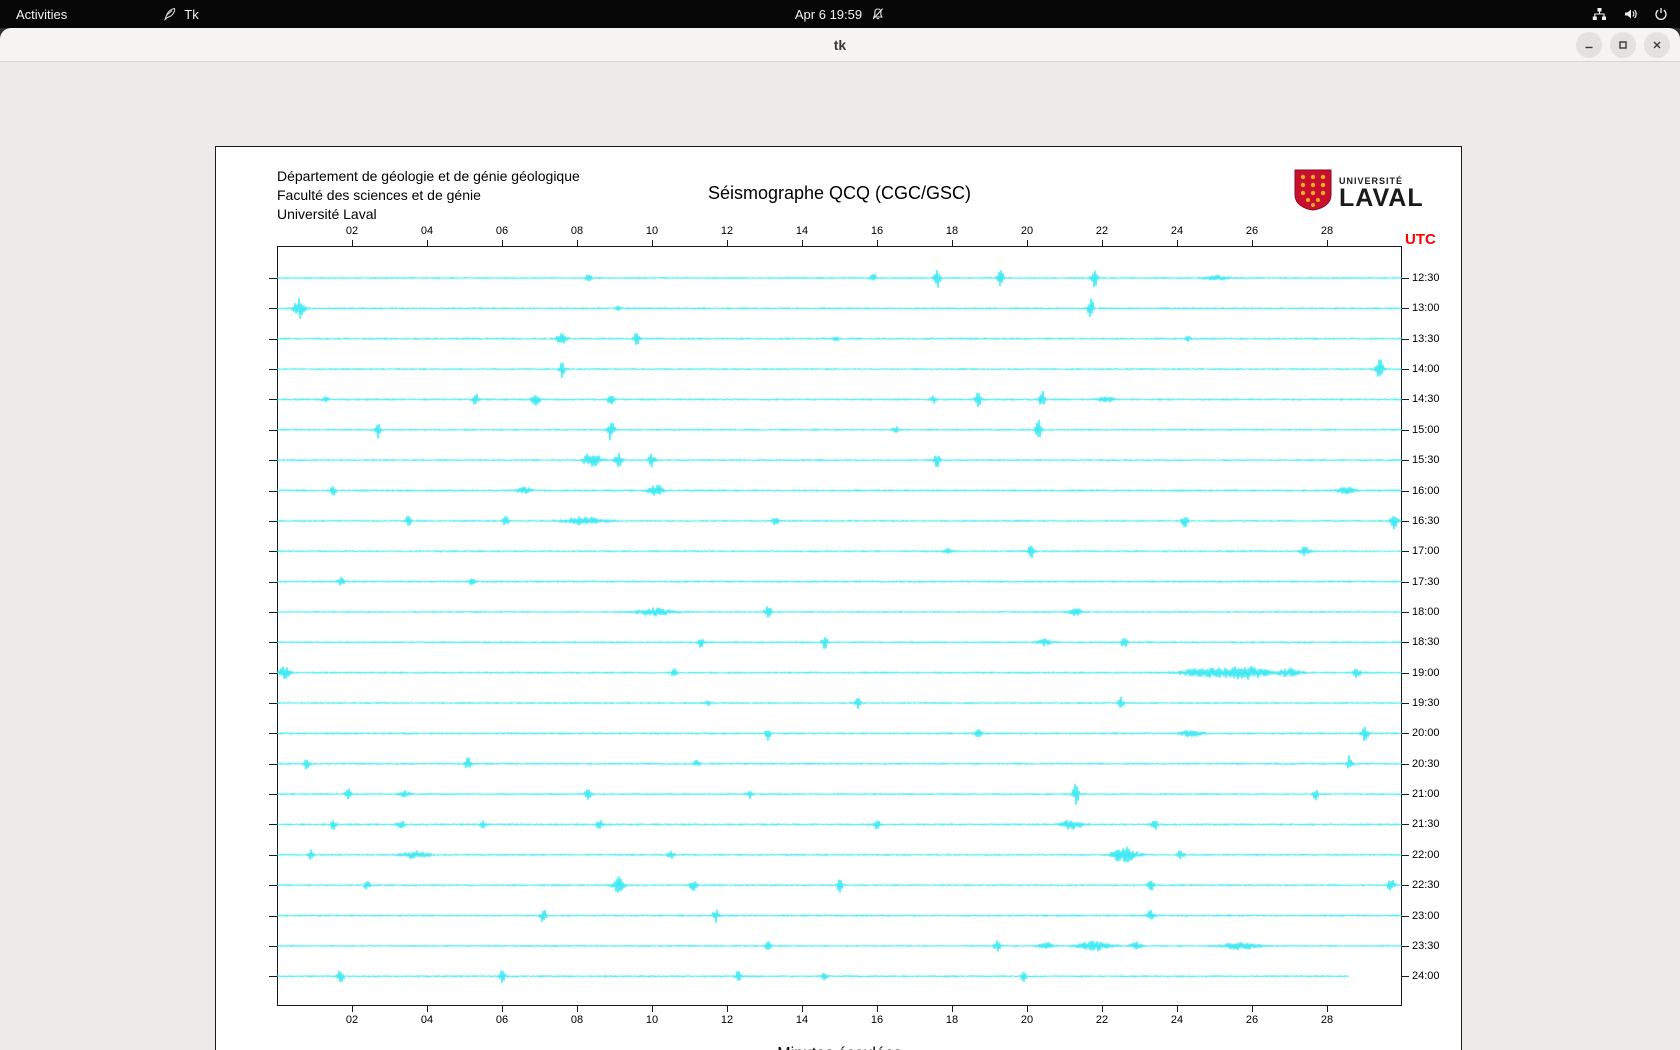 The width and height of the screenshot is (1680, 1050). Describe the element at coordinates (1327, 231) in the screenshot. I see `x-tick-label-top: 28` at that location.